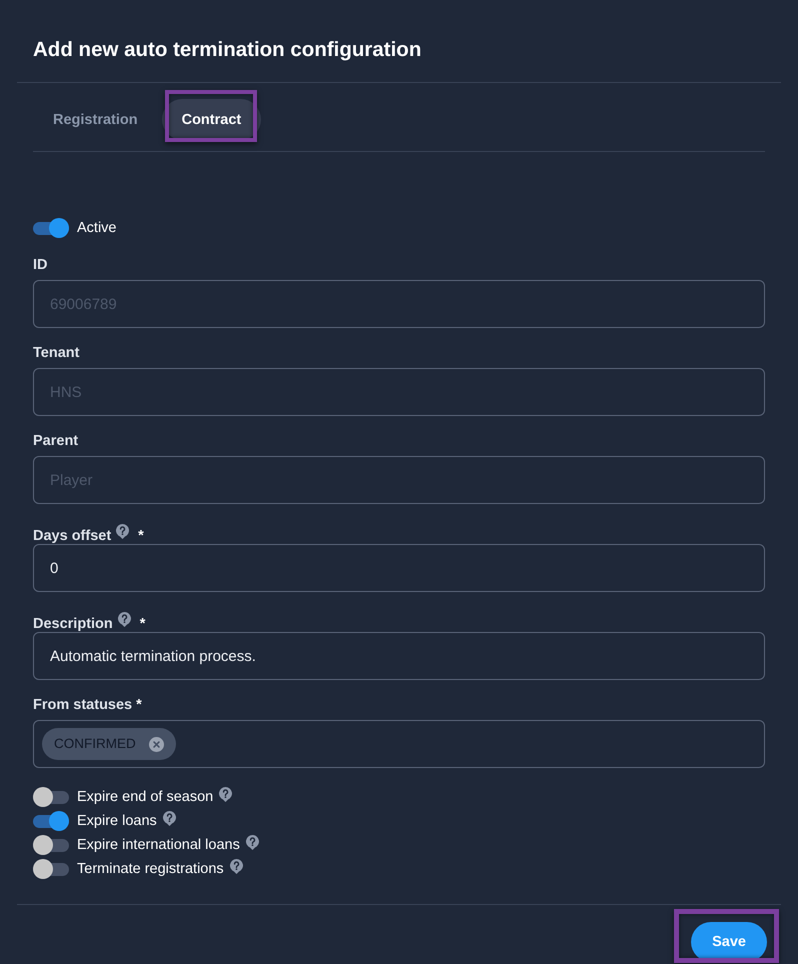 The image size is (798, 964). What do you see at coordinates (55, 441) in the screenshot?
I see `field-label: Parent` at bounding box center [55, 441].